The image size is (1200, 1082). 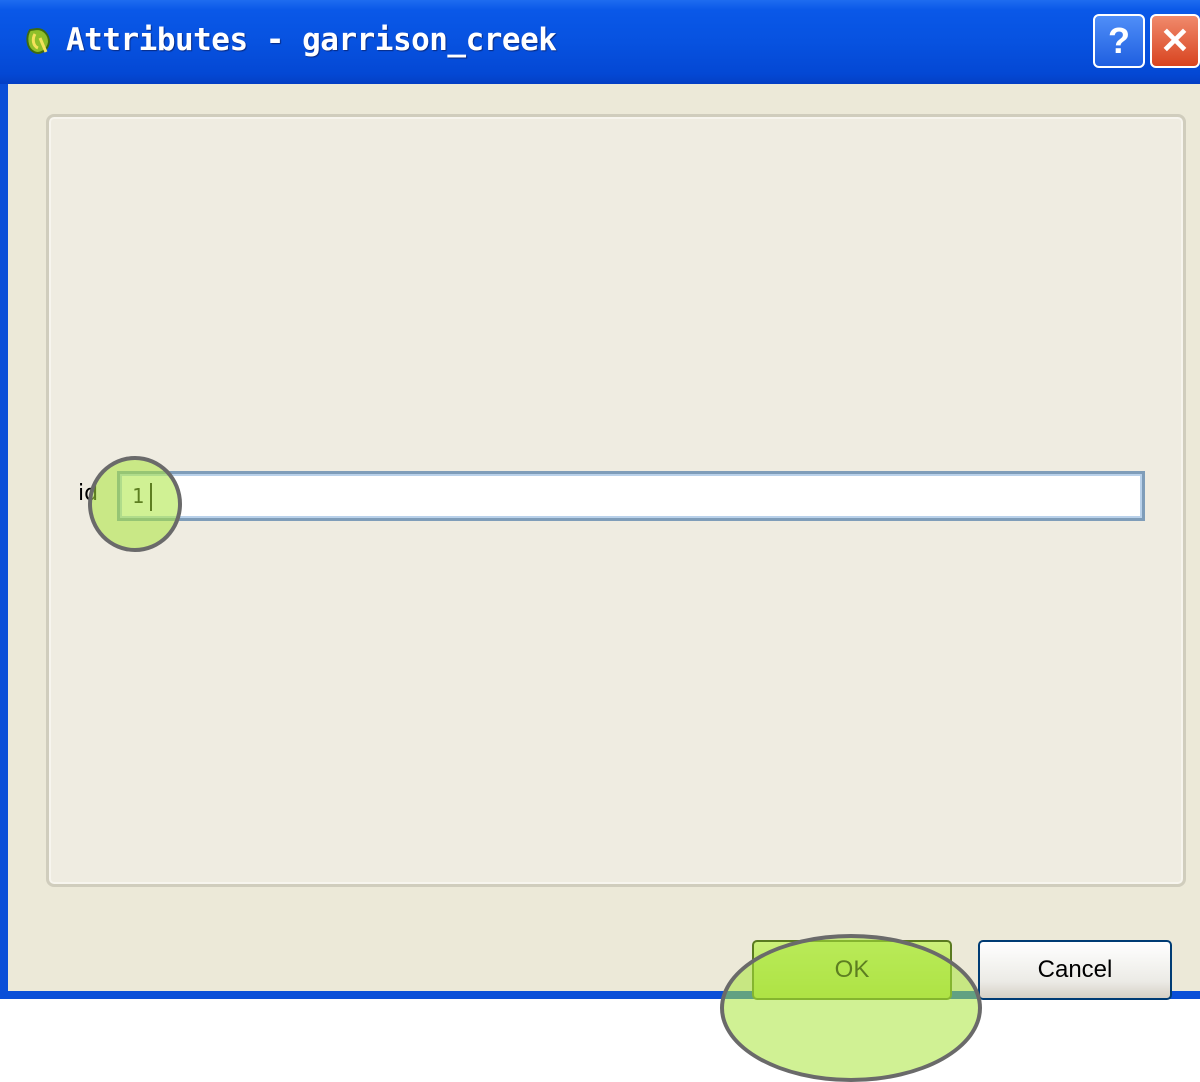 What do you see at coordinates (311, 40) in the screenshot?
I see `window-title: Attributes - garrison_creek` at bounding box center [311, 40].